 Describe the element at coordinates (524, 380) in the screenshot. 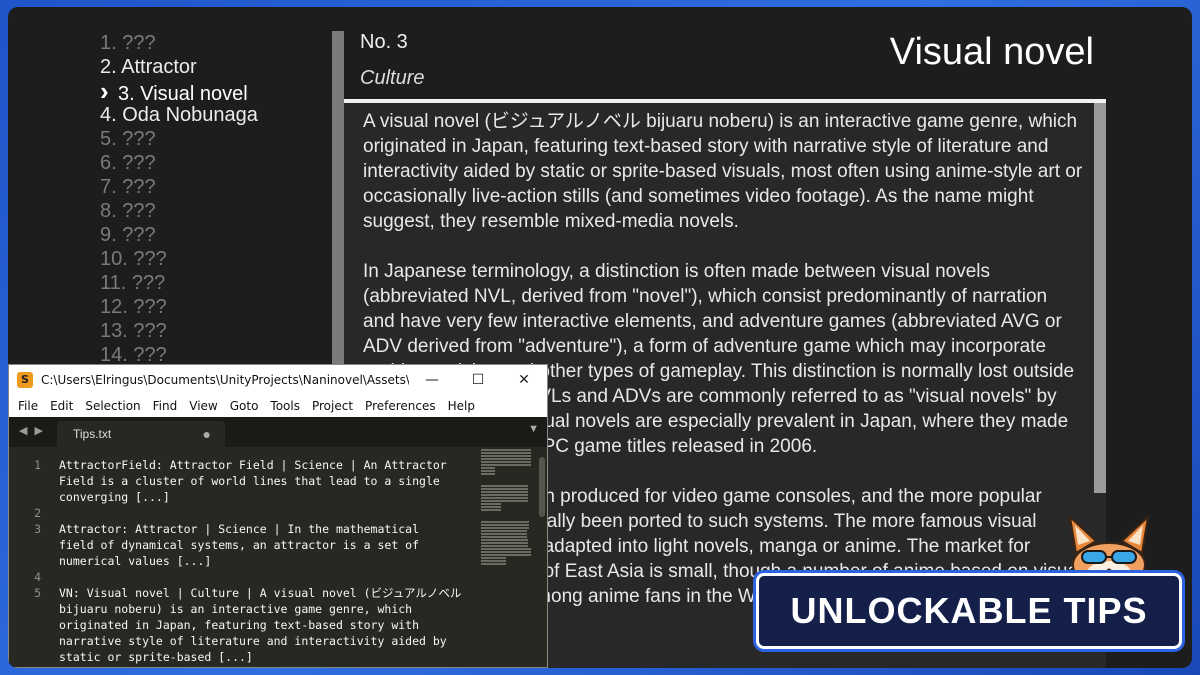

I see `close-button: ✕` at that location.